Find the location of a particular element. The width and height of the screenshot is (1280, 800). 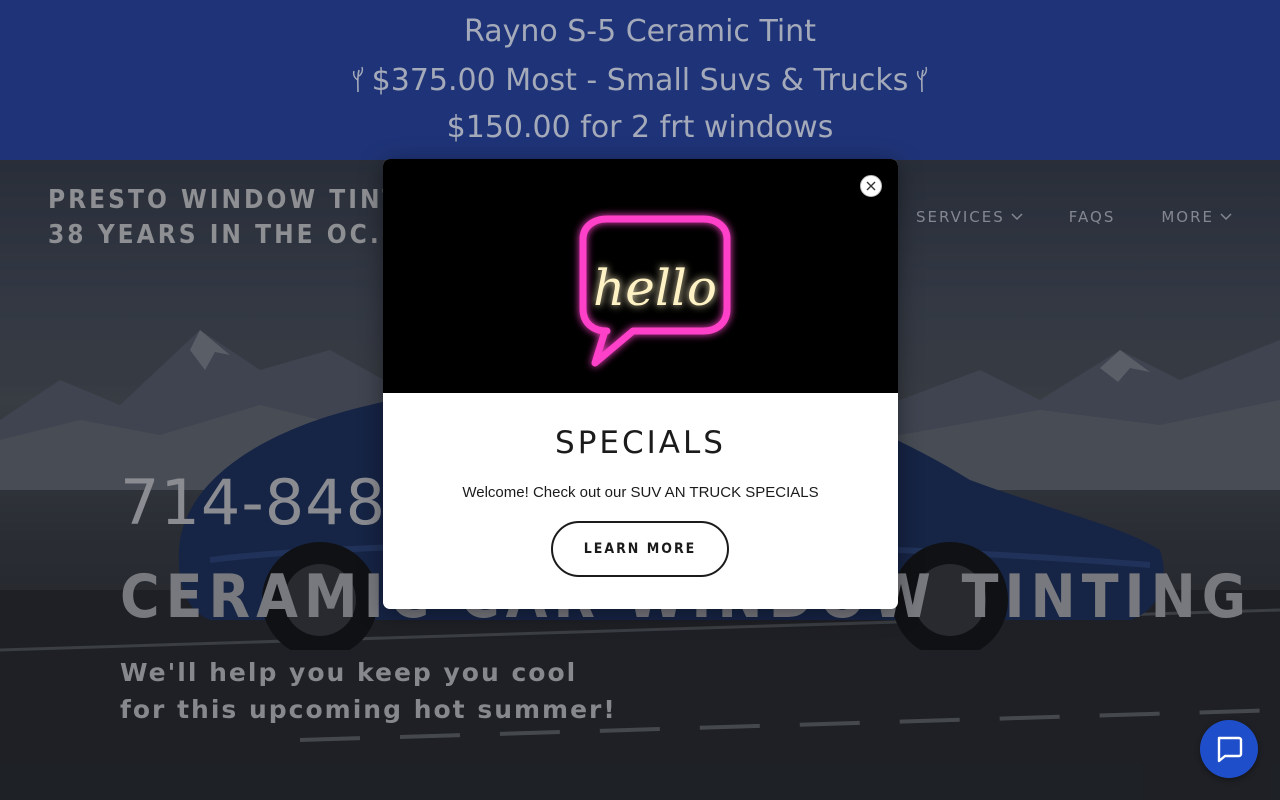

nav-item-faqs: FAQS is located at coordinates (1092, 217).